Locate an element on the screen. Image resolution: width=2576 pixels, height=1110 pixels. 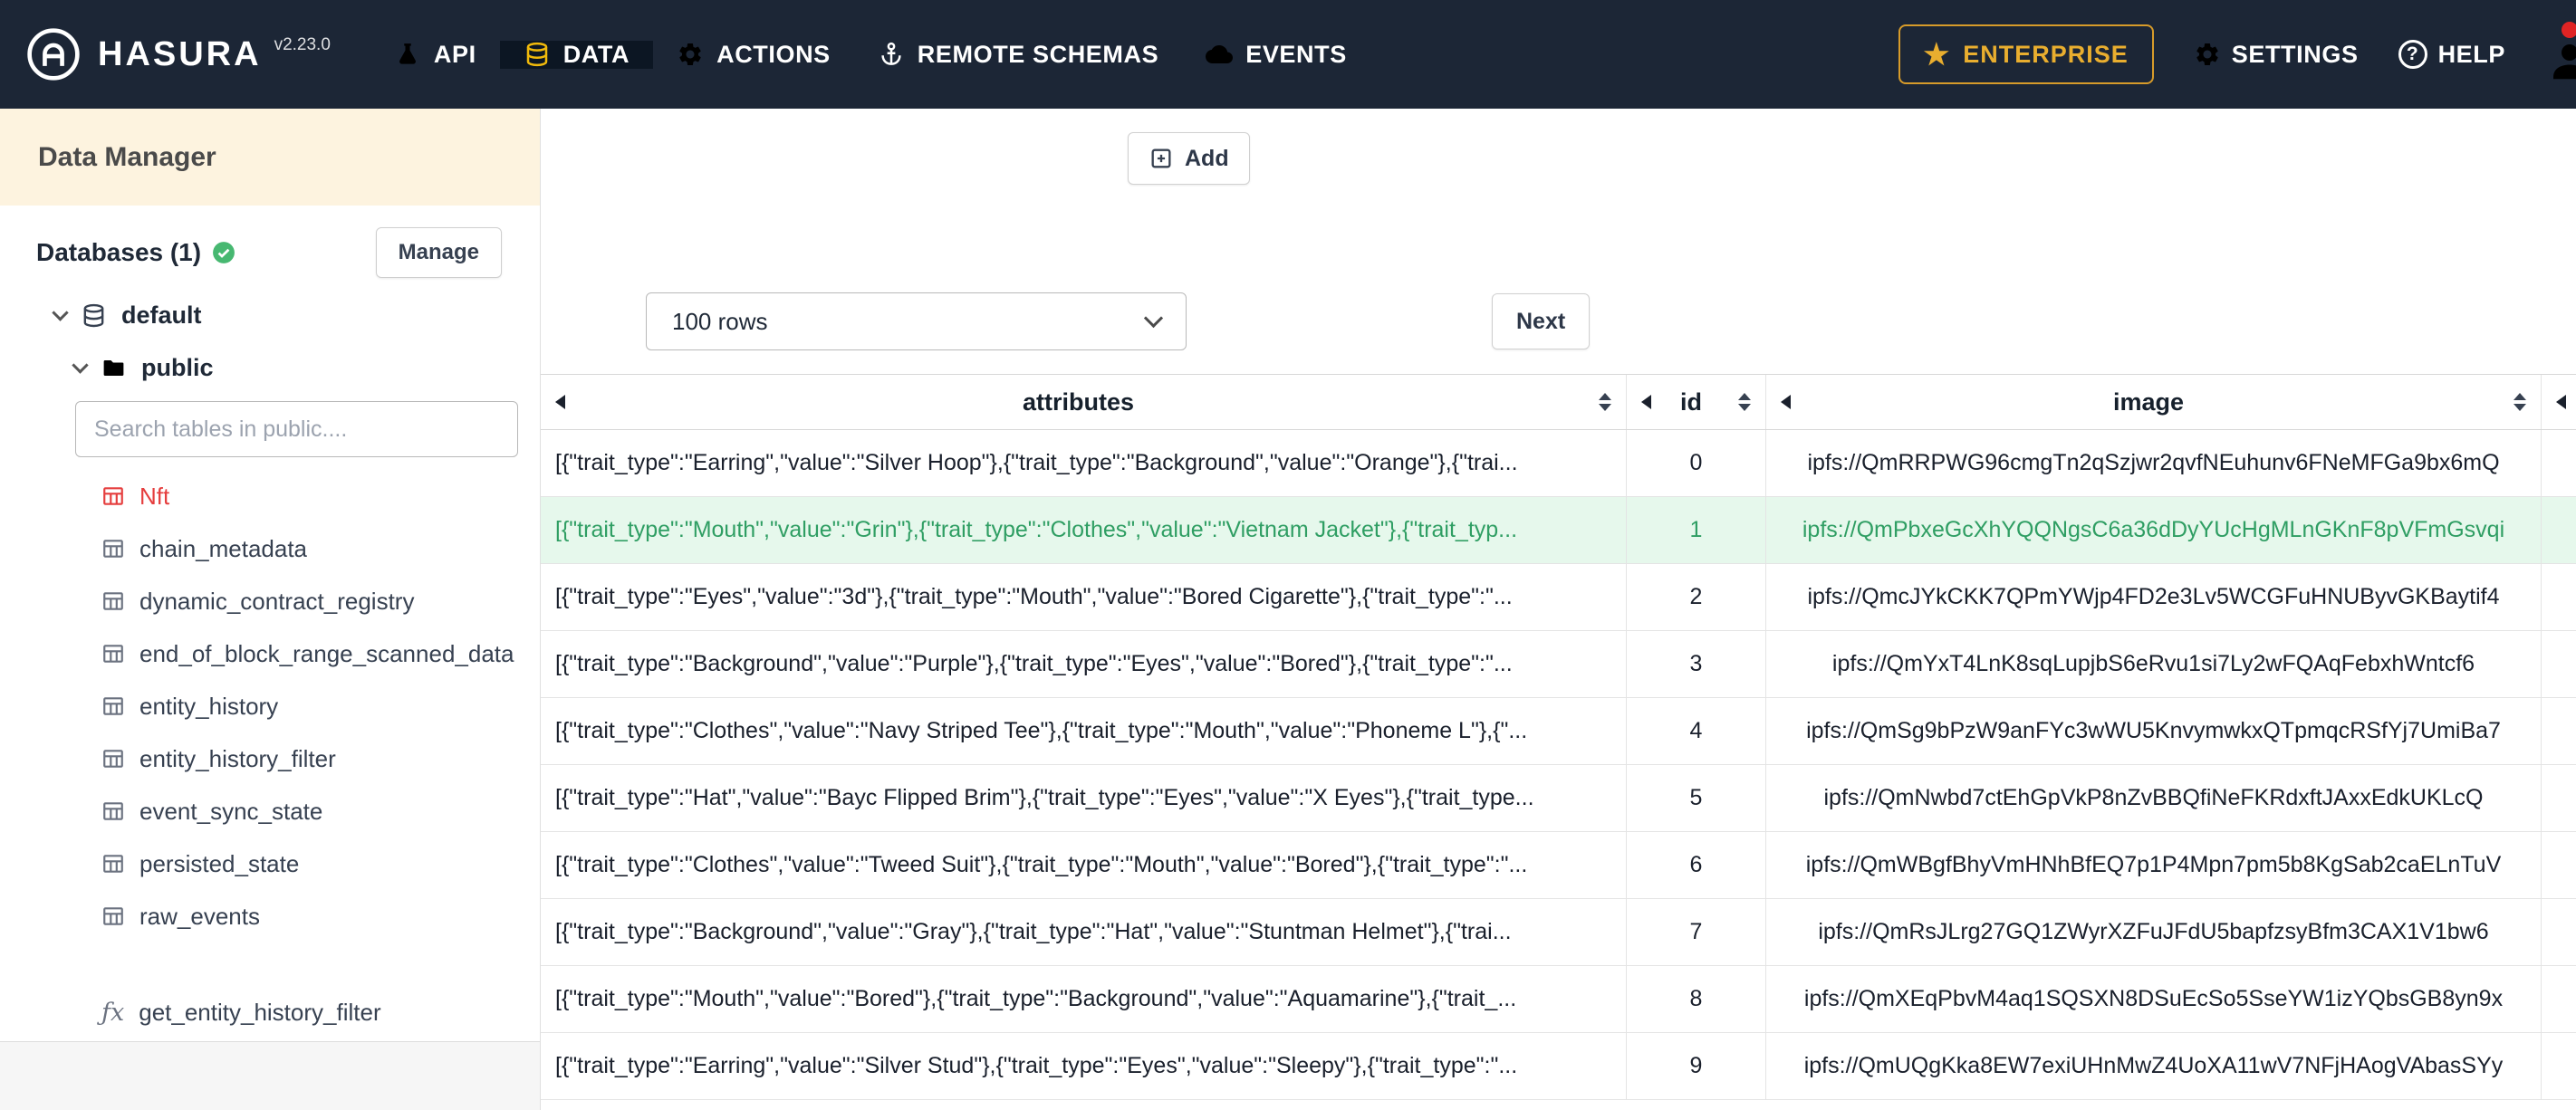
user-avatar is located at coordinates (2560, 54).